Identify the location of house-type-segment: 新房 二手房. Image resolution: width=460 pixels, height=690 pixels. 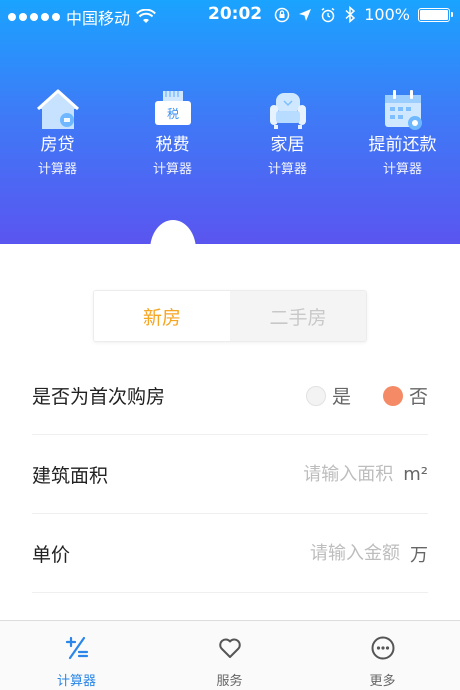
(230, 316).